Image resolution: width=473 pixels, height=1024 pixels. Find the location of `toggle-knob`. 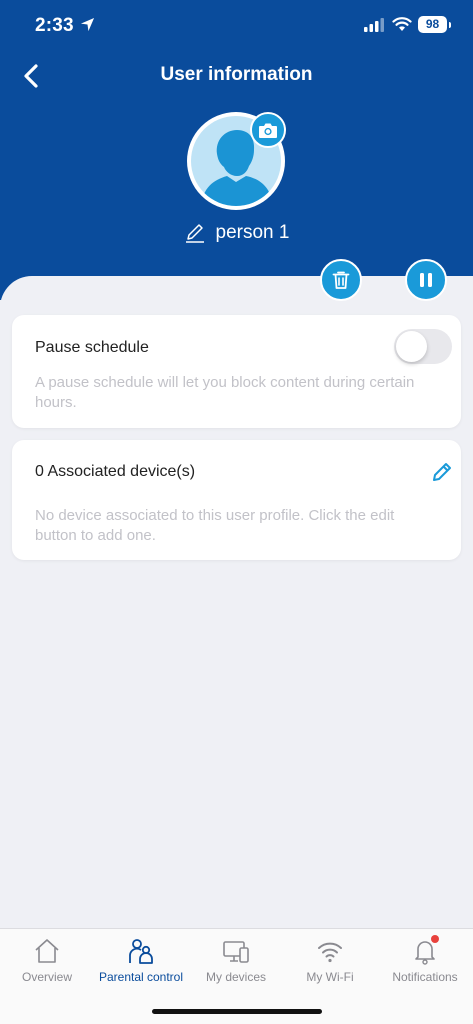

toggle-knob is located at coordinates (411, 346).